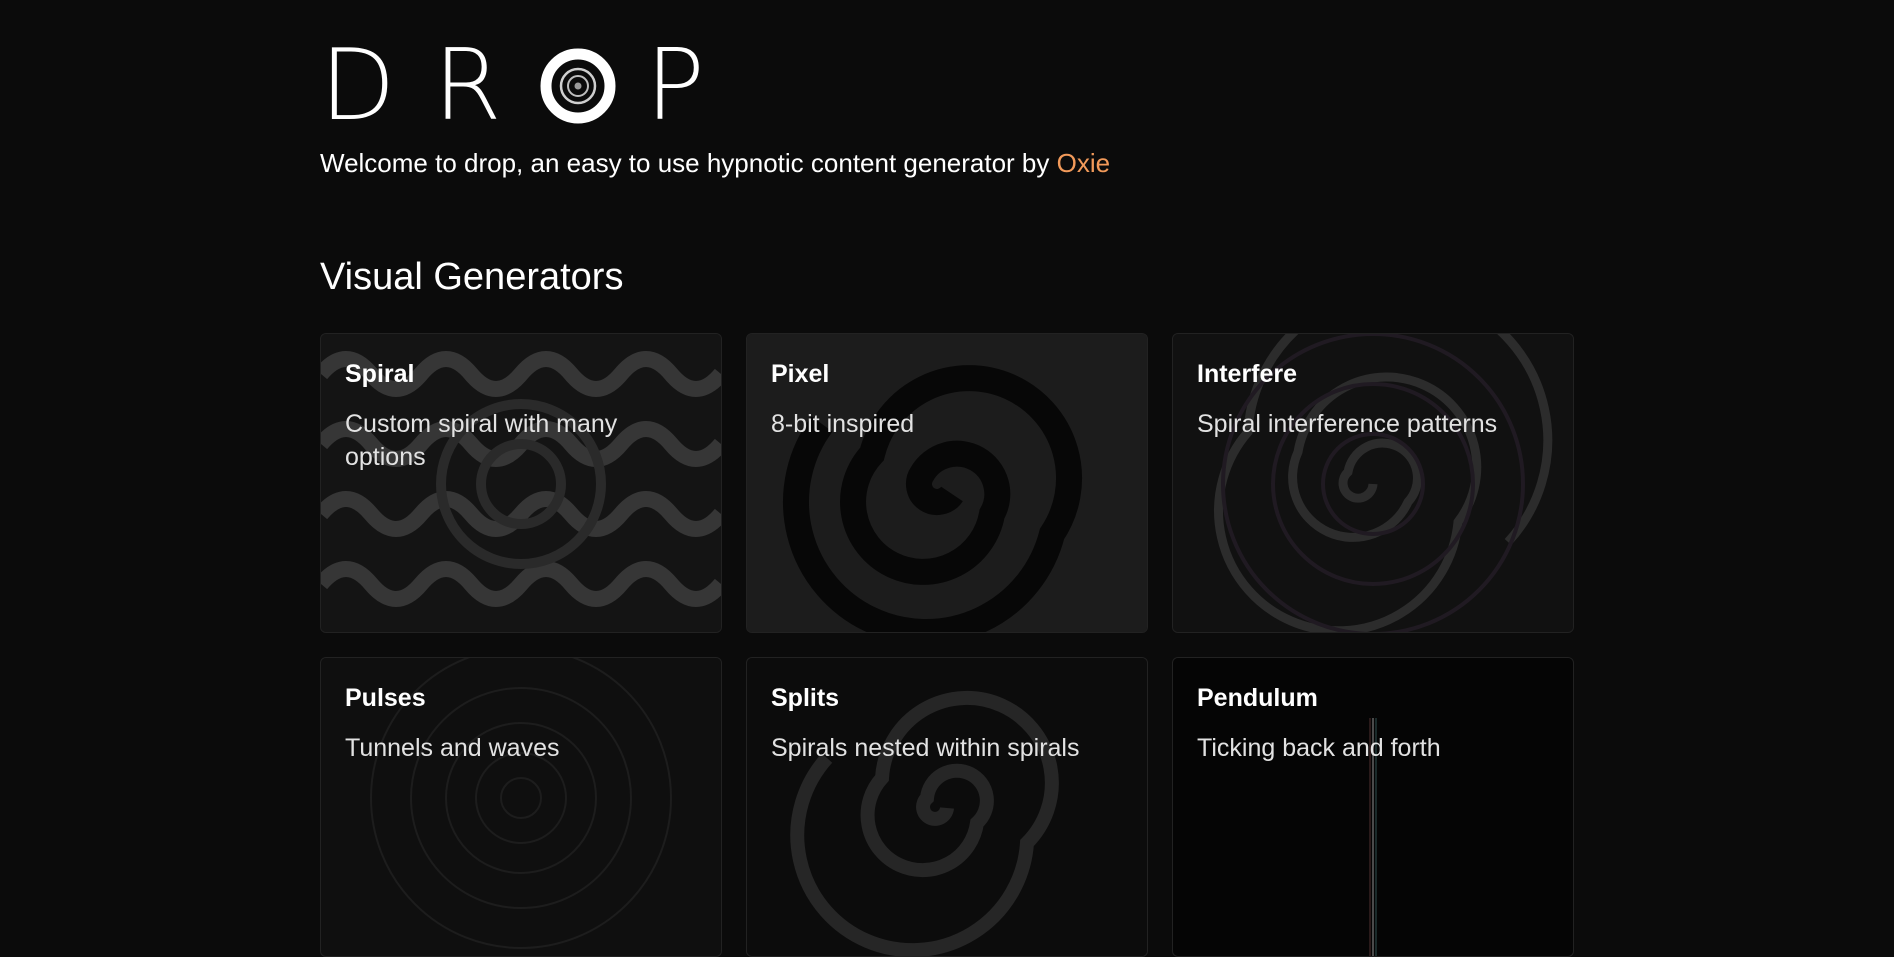 This screenshot has width=1894, height=957. Describe the element at coordinates (452, 748) in the screenshot. I see `card-description: Tunnels and waves` at that location.